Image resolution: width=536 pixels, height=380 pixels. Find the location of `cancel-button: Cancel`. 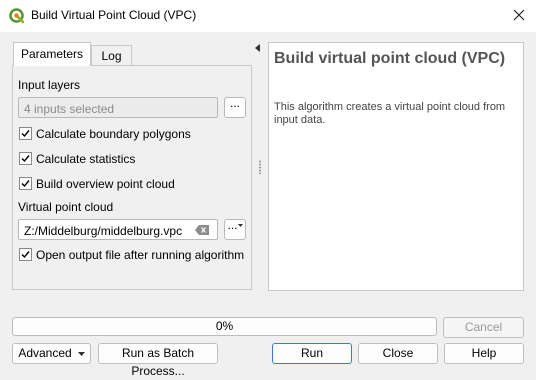

cancel-button: Cancel is located at coordinates (483, 327).